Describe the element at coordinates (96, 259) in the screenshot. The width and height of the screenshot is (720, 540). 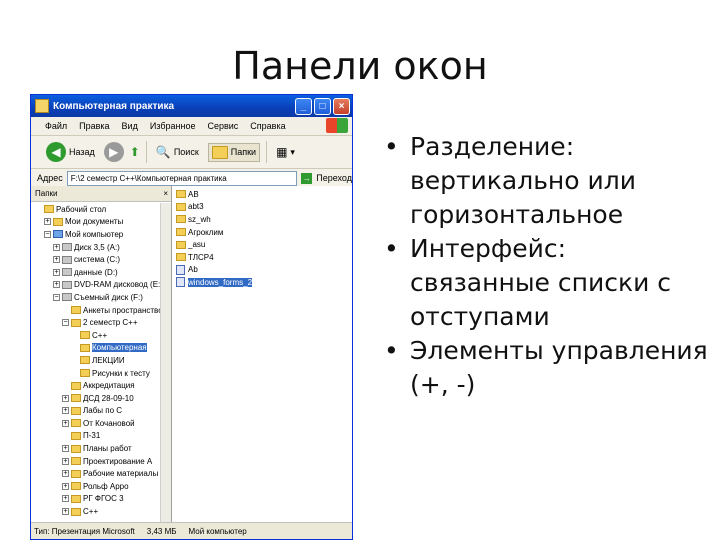
I see `tree-node: + система (C:)` at that location.